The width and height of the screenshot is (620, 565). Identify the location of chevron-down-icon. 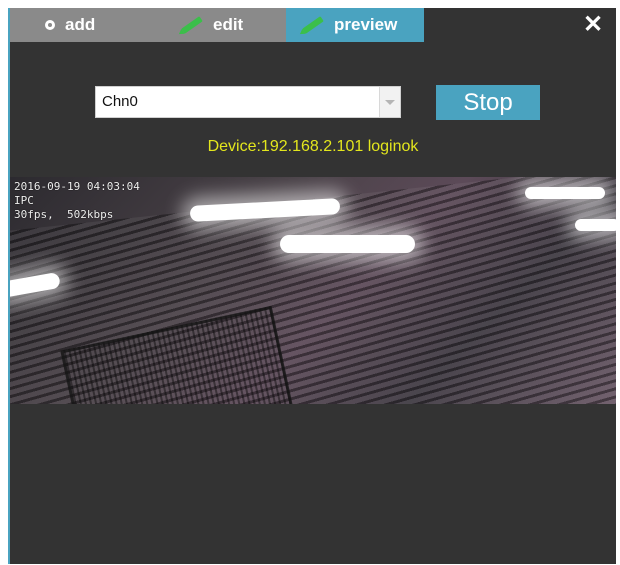
(389, 102).